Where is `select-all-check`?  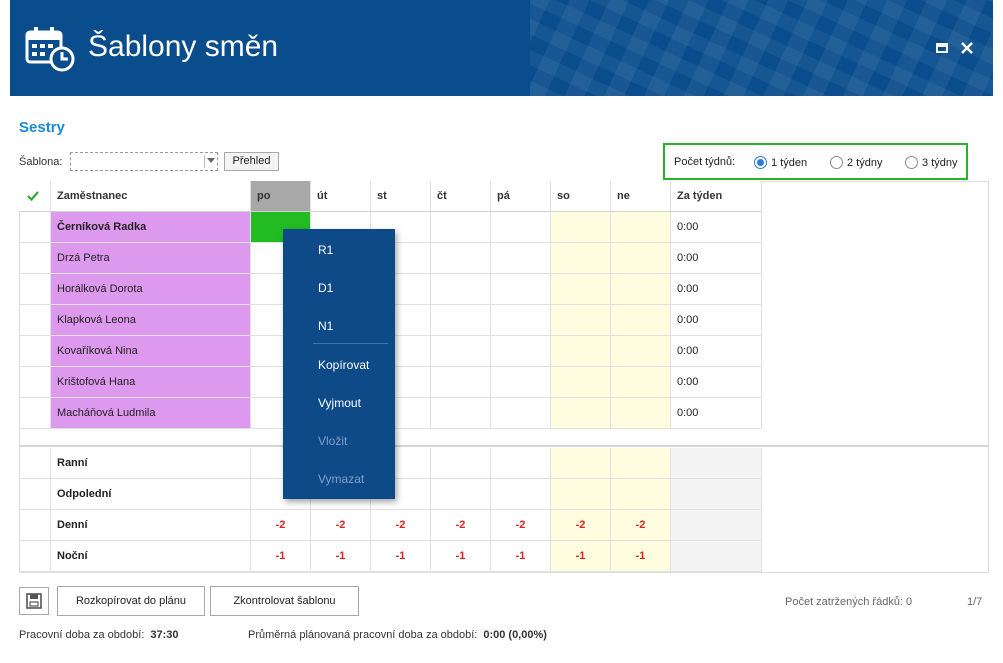
select-all-check is located at coordinates (35, 196).